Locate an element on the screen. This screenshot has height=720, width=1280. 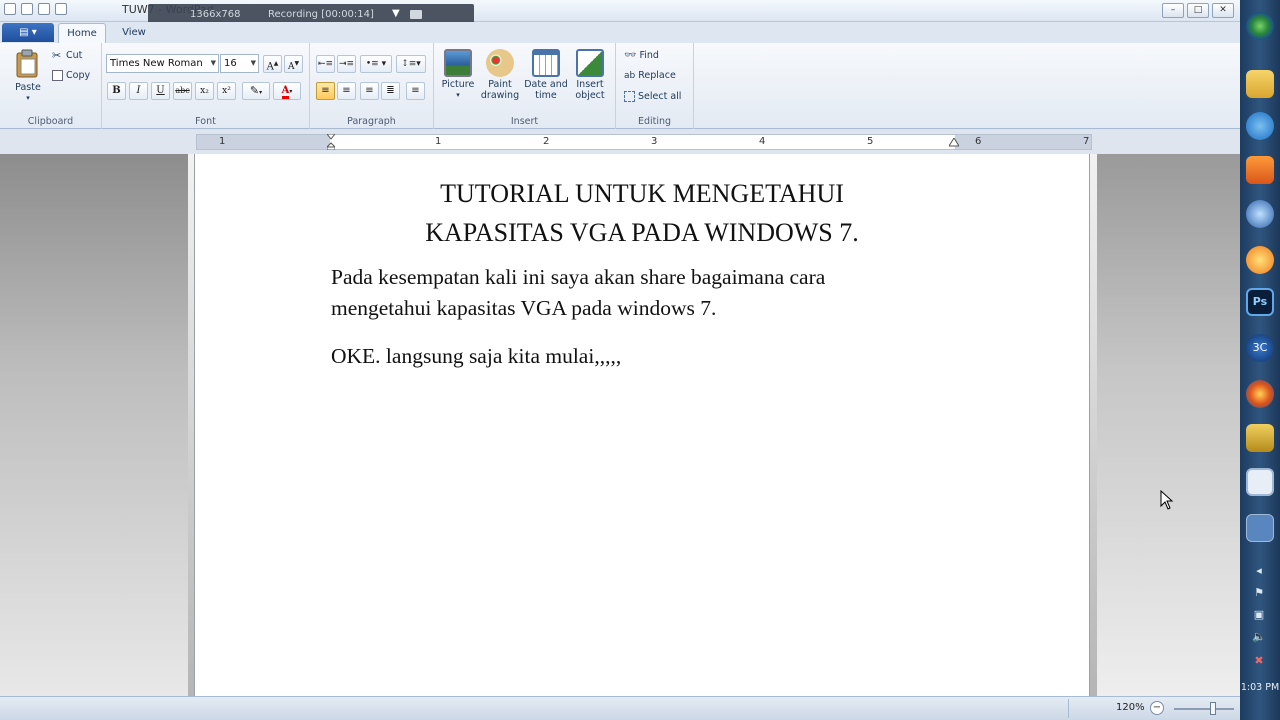
object-icon is located at coordinates (590, 63).